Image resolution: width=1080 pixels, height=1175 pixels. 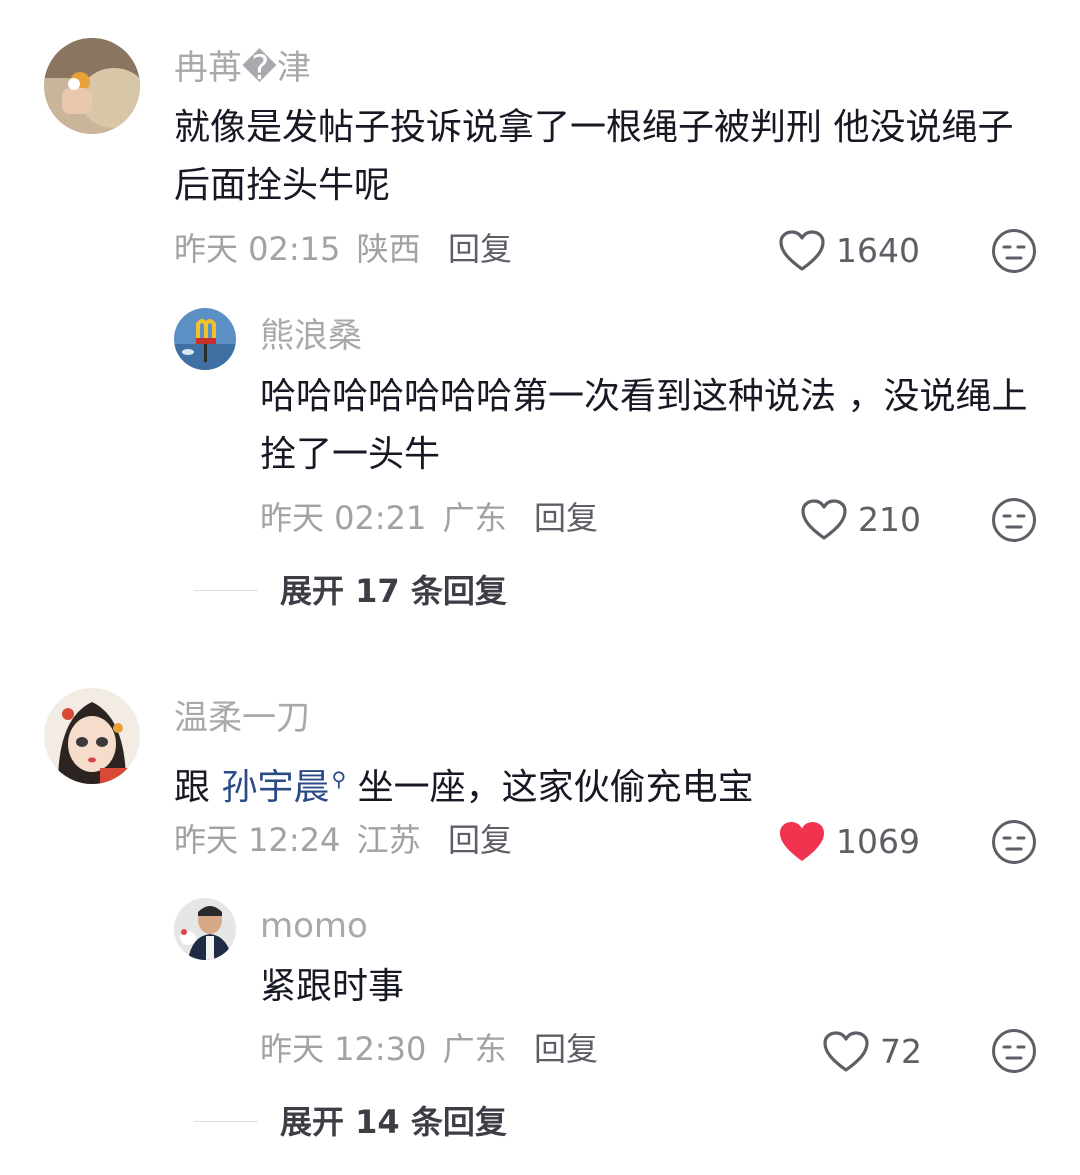 What do you see at coordinates (388, 249) in the screenshot?
I see `comment-location: 陕西` at bounding box center [388, 249].